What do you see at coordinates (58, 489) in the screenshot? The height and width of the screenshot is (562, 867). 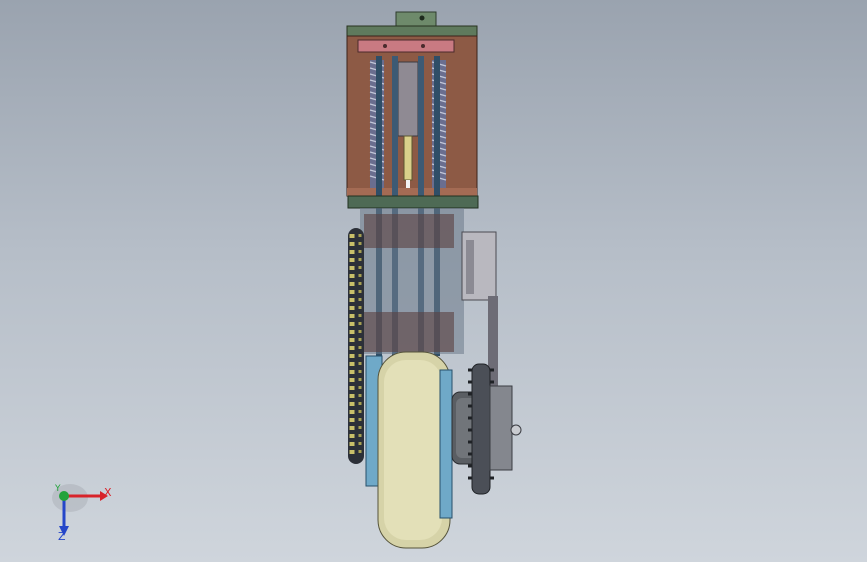 I see `triad-y-label: Y` at bounding box center [58, 489].